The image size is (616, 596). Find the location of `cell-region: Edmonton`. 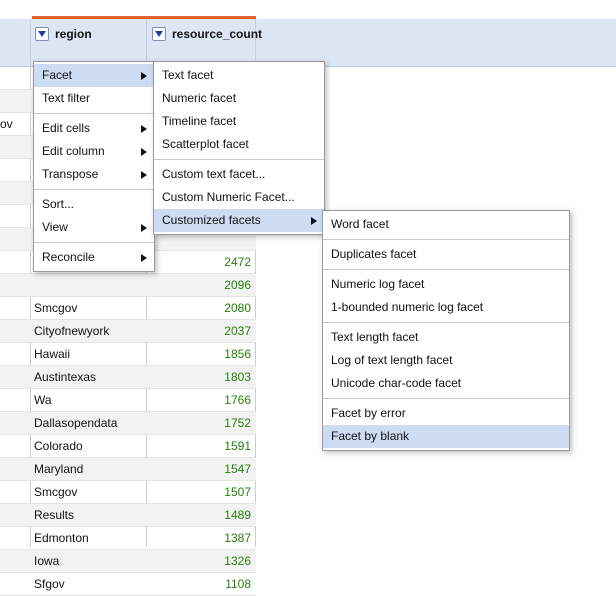

cell-region: Edmonton is located at coordinates (89, 538).